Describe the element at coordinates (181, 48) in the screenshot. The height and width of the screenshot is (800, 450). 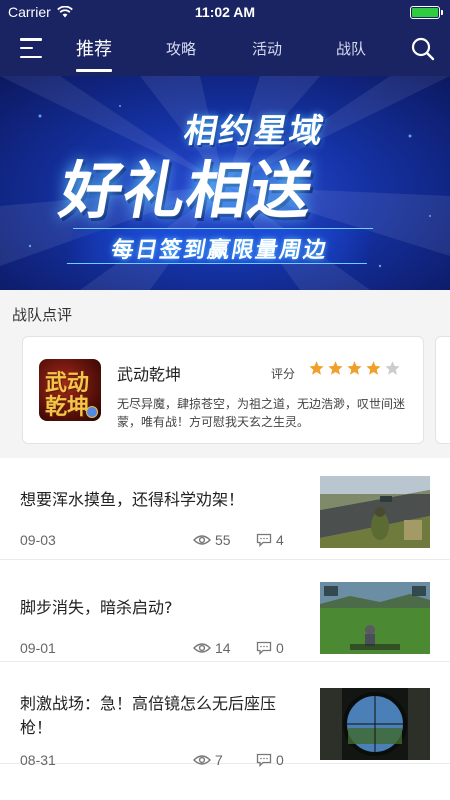
I see `tab-guides: 攻略` at that location.